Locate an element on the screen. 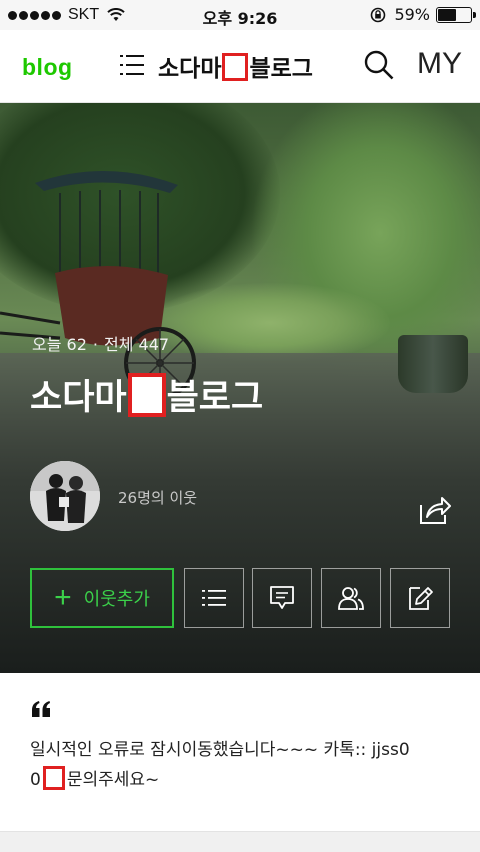  avatar-photo is located at coordinates (65, 496).